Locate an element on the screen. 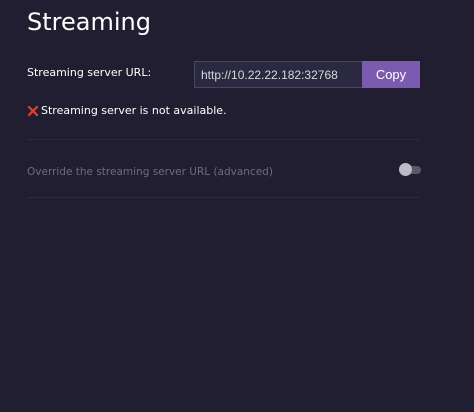 This screenshot has height=412, width=474. toggle-knob is located at coordinates (405, 169).